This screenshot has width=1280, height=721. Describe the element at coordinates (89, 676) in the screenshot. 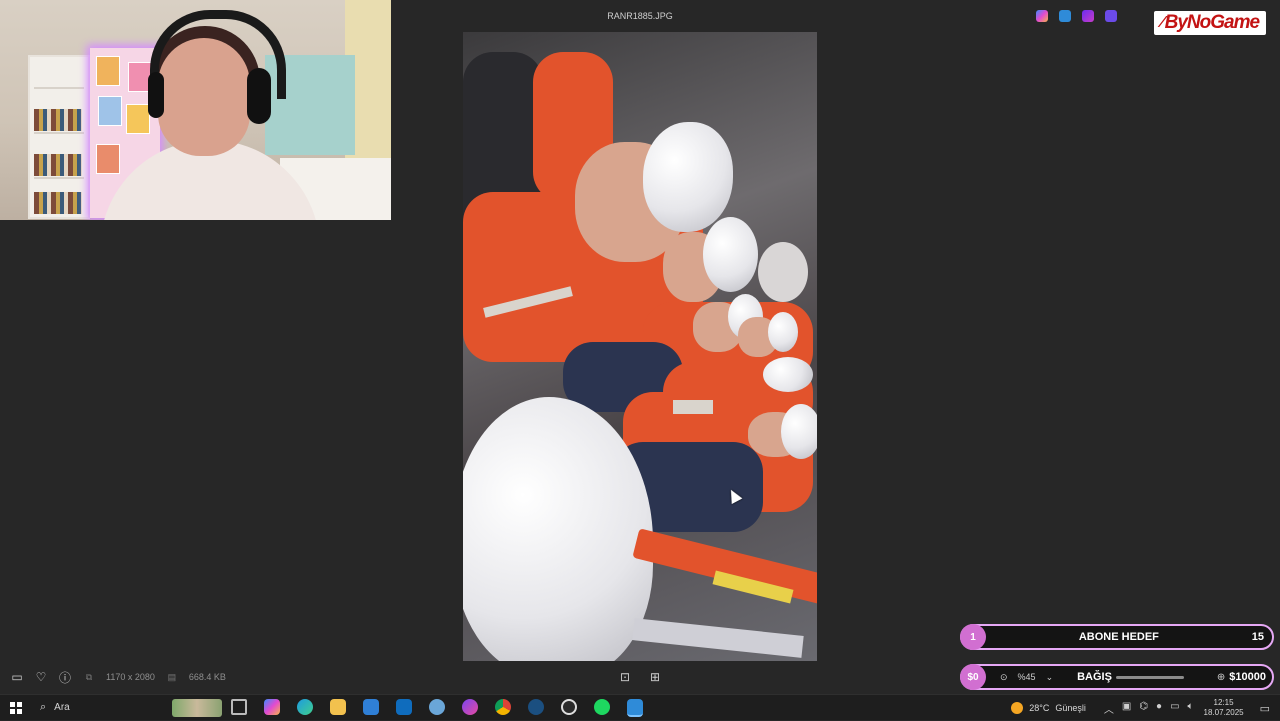

I see `dimensions-icon: ⧉` at that location.